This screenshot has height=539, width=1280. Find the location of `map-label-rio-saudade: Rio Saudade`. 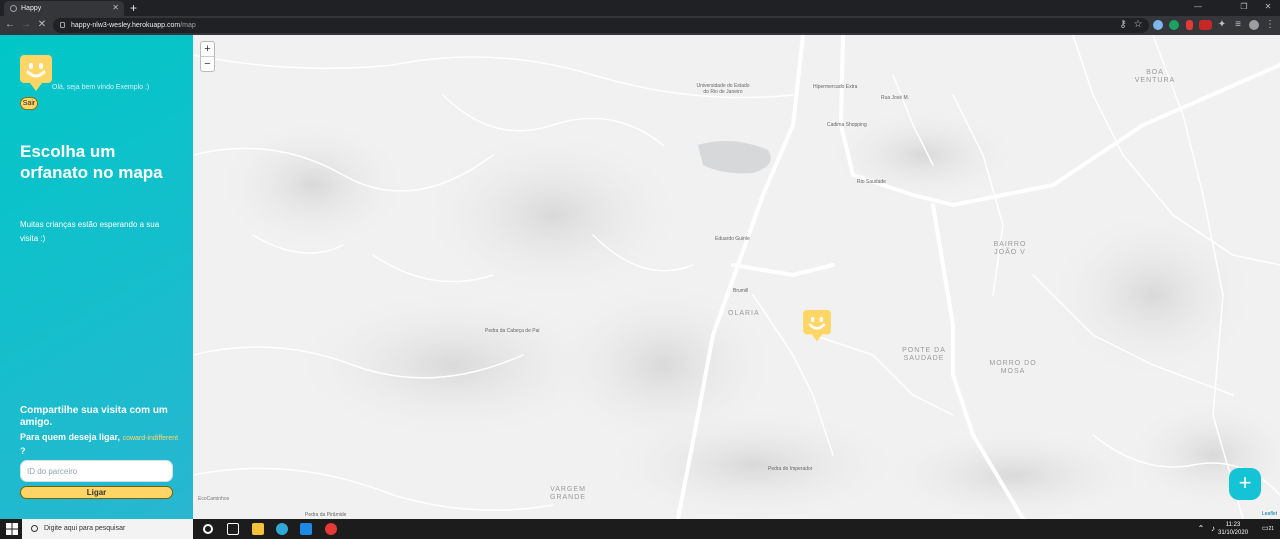

map-label-rio-saudade: Rio Saudade is located at coordinates (871, 182).